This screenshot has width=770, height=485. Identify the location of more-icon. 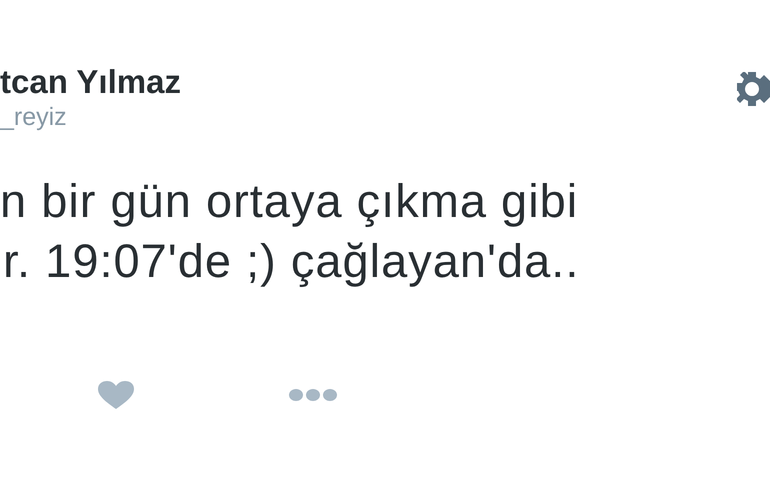
(313, 395).